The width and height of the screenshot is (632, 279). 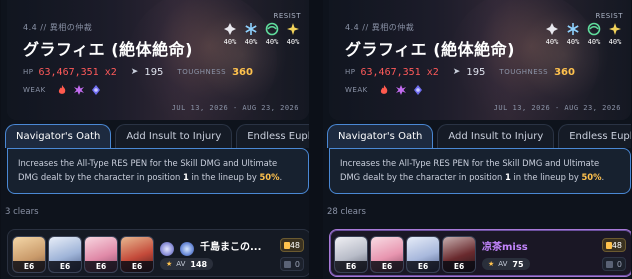 What do you see at coordinates (169, 264) in the screenshot?
I see `star-icon: ★` at bounding box center [169, 264].